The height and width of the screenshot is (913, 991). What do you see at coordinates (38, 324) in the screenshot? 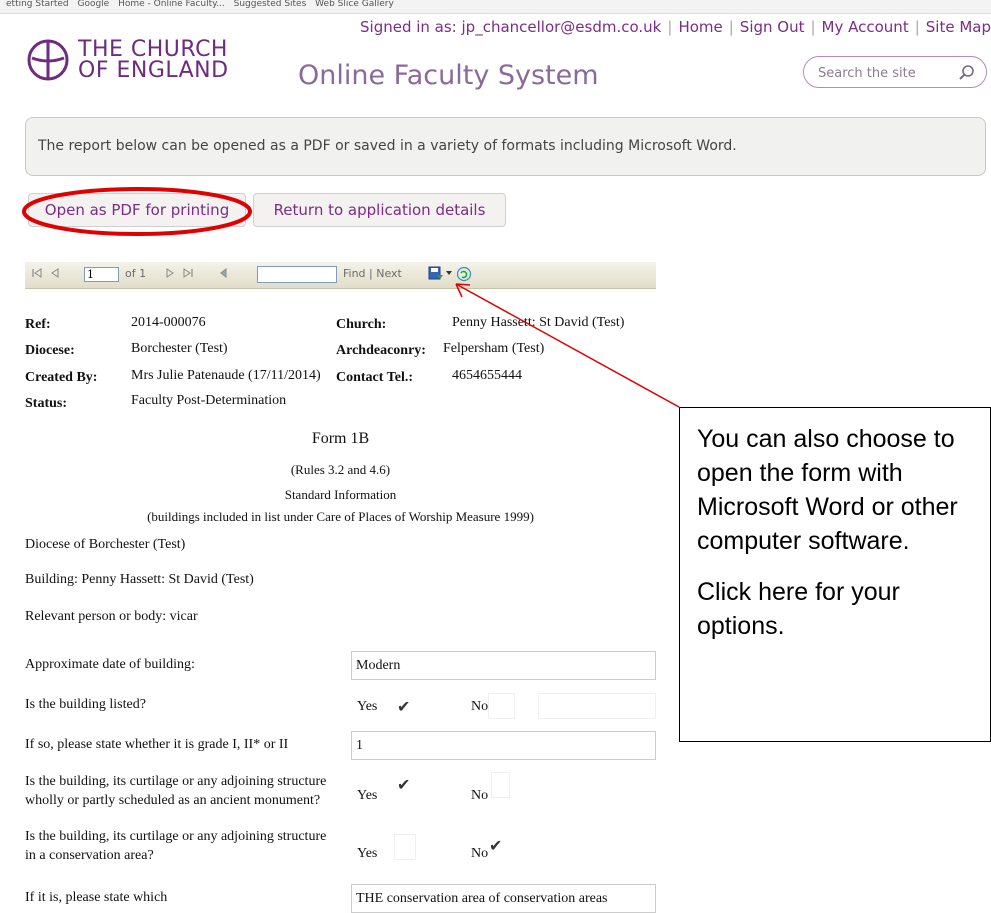
I see `ref-label: Ref:` at bounding box center [38, 324].